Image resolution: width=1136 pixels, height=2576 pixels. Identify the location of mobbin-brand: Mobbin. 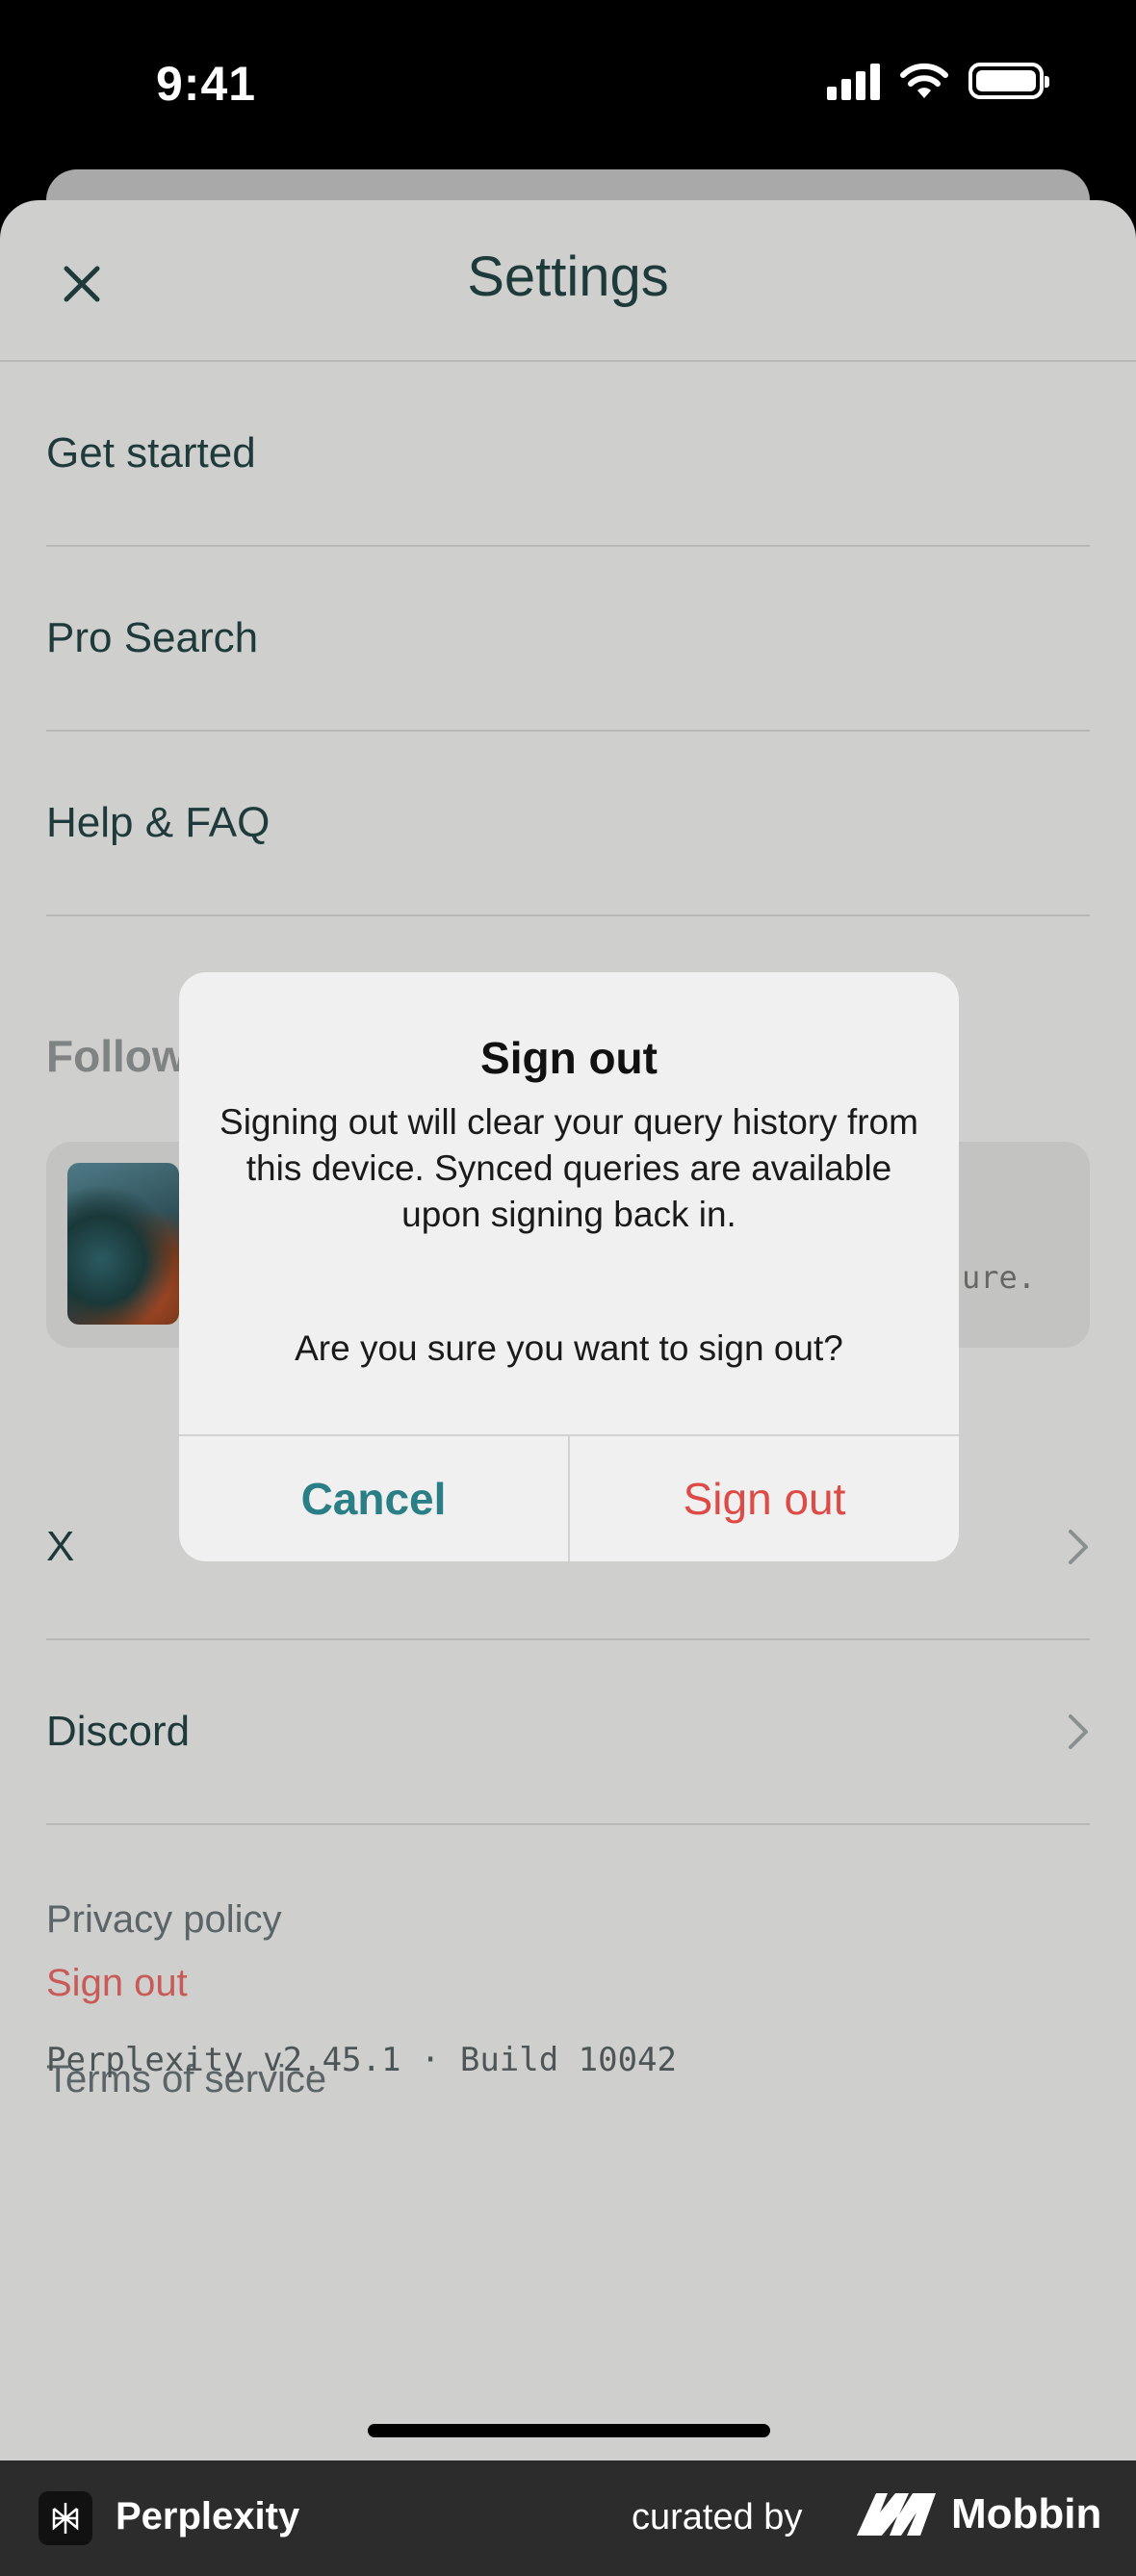
(977, 2514).